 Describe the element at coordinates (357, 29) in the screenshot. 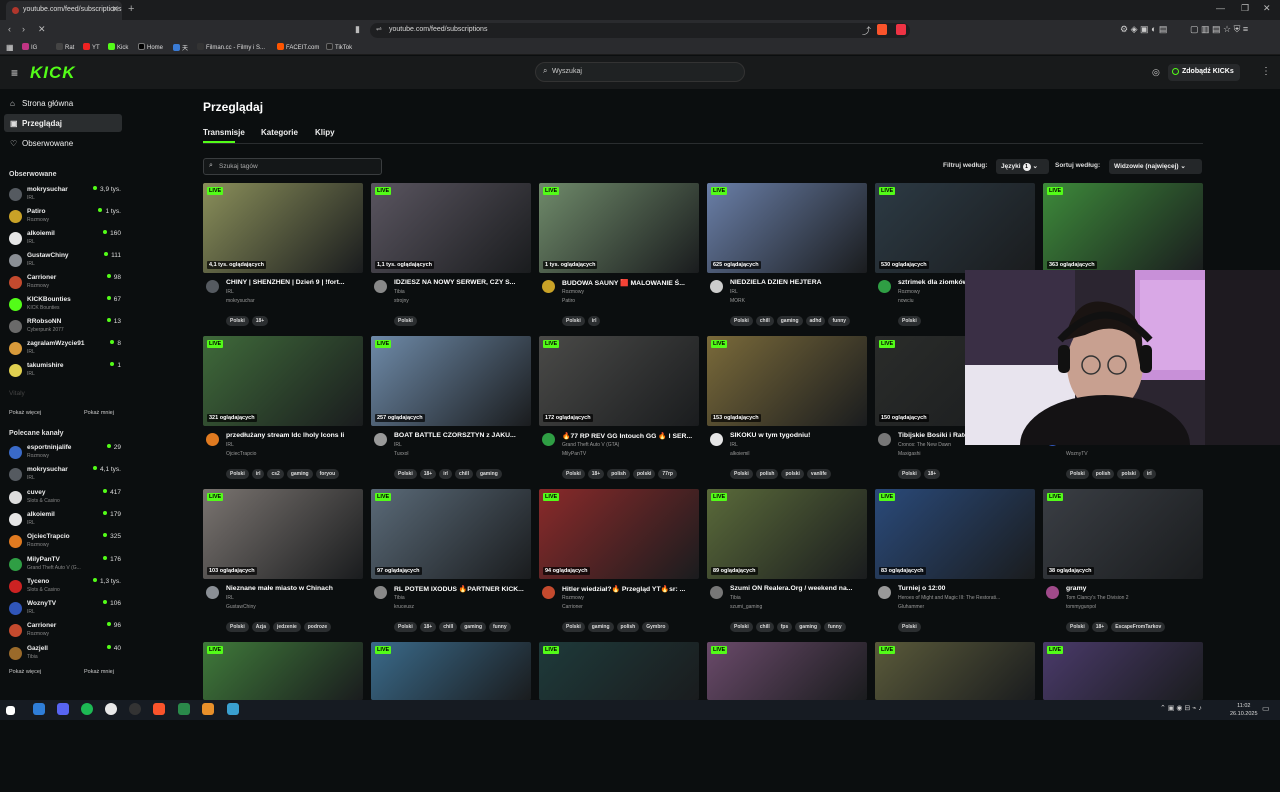

I see `bookmark-icon: ▮` at that location.